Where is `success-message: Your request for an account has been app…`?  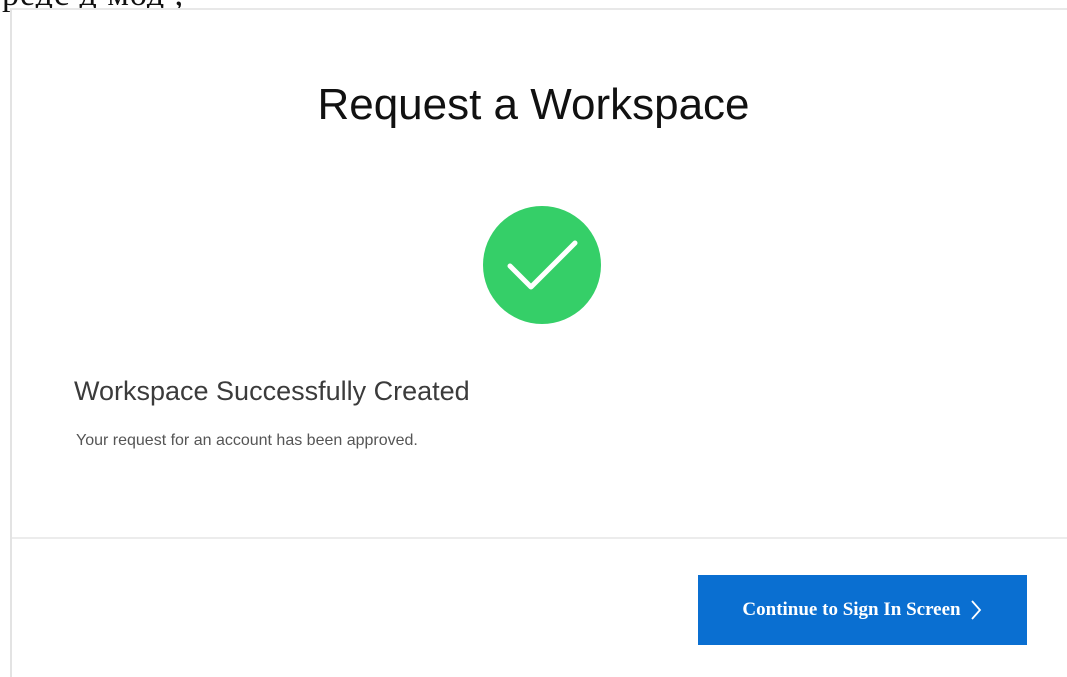 success-message: Your request for an account has been app… is located at coordinates (247, 440).